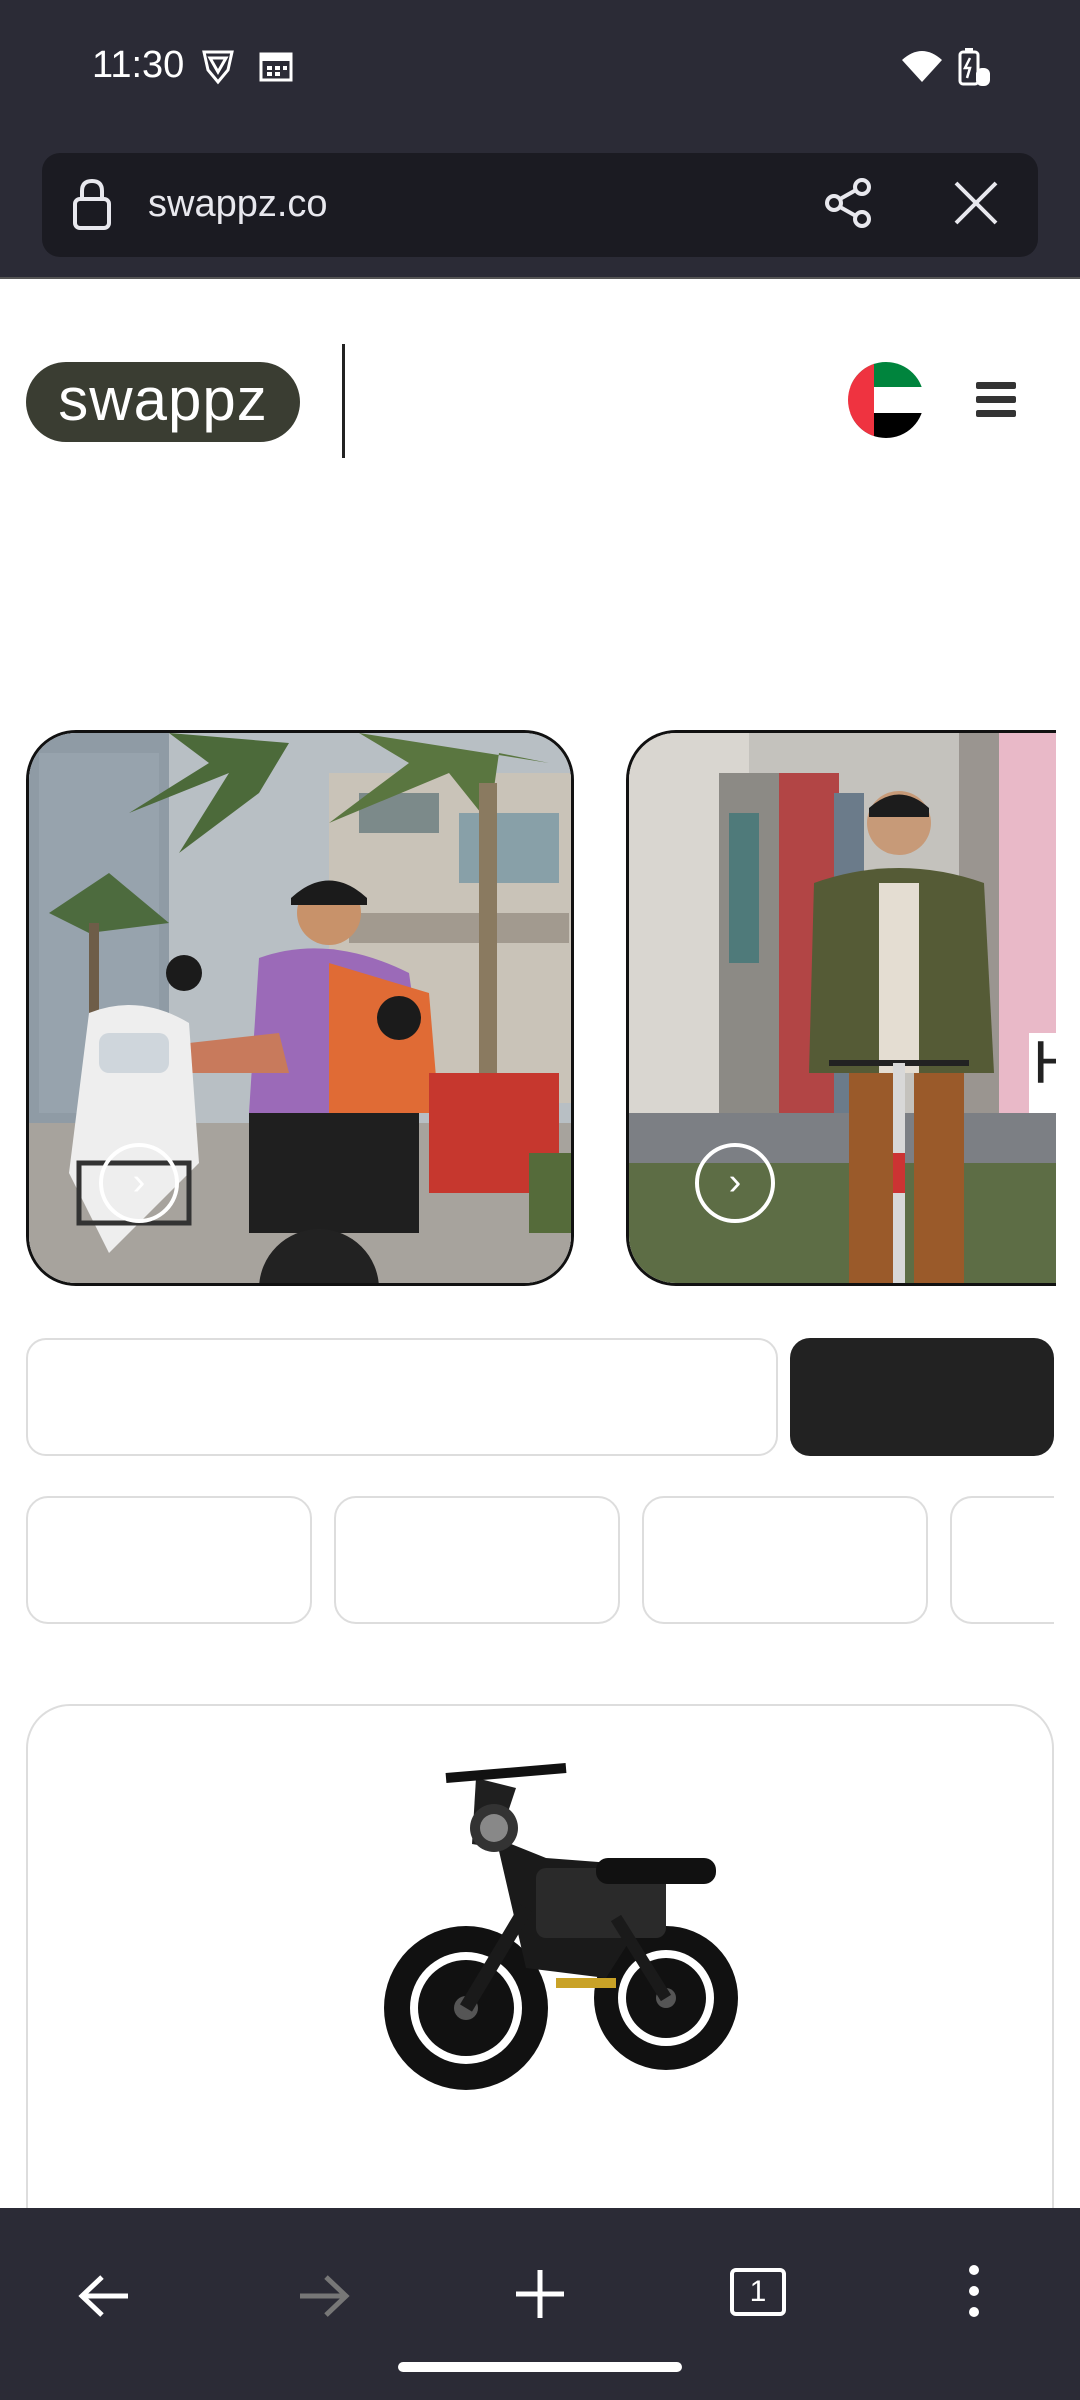 Image resolution: width=1080 pixels, height=2400 pixels. I want to click on url-bar: swappz.co, so click(540, 205).